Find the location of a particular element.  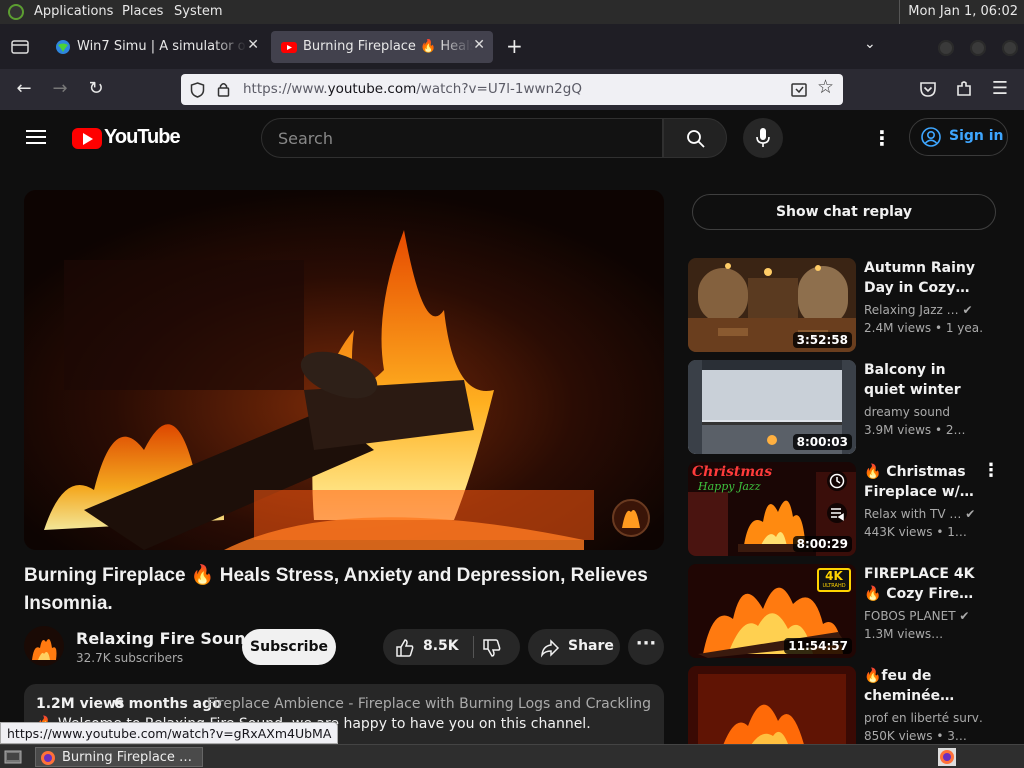

extensions-icon is located at coordinates (964, 89).